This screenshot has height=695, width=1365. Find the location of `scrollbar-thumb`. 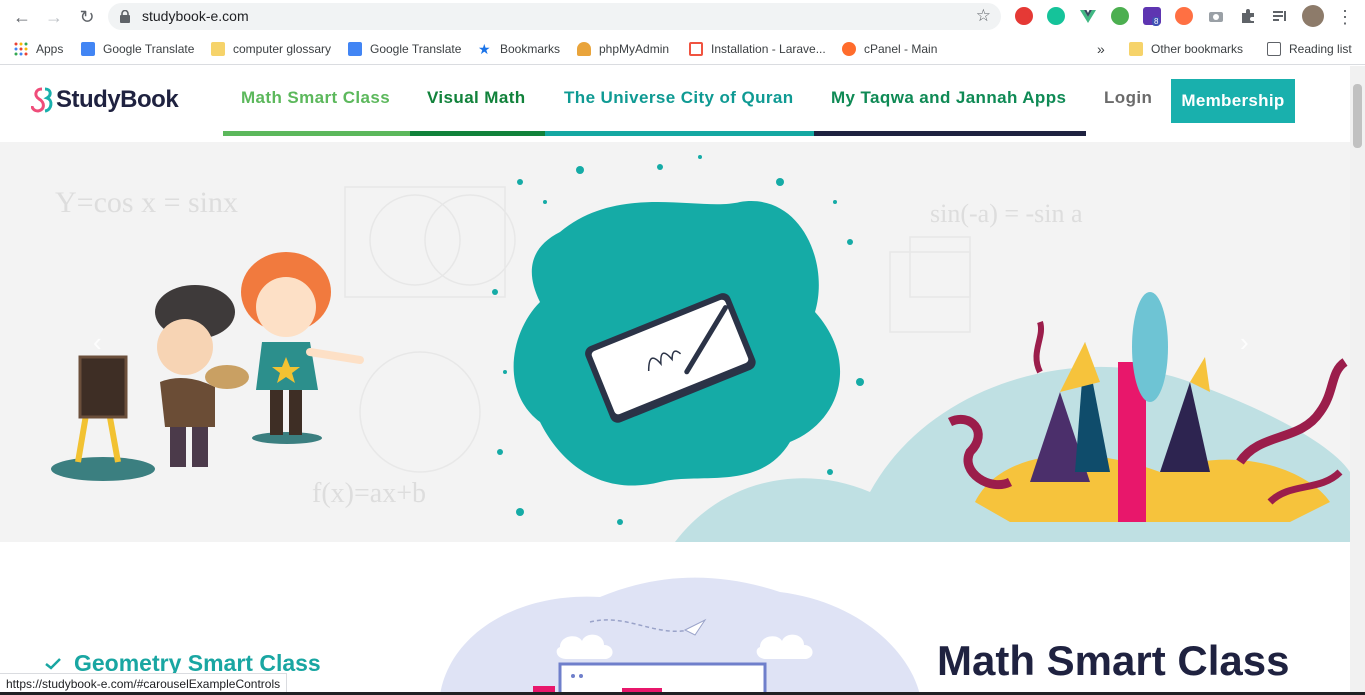

scrollbar-thumb is located at coordinates (1357, 116).